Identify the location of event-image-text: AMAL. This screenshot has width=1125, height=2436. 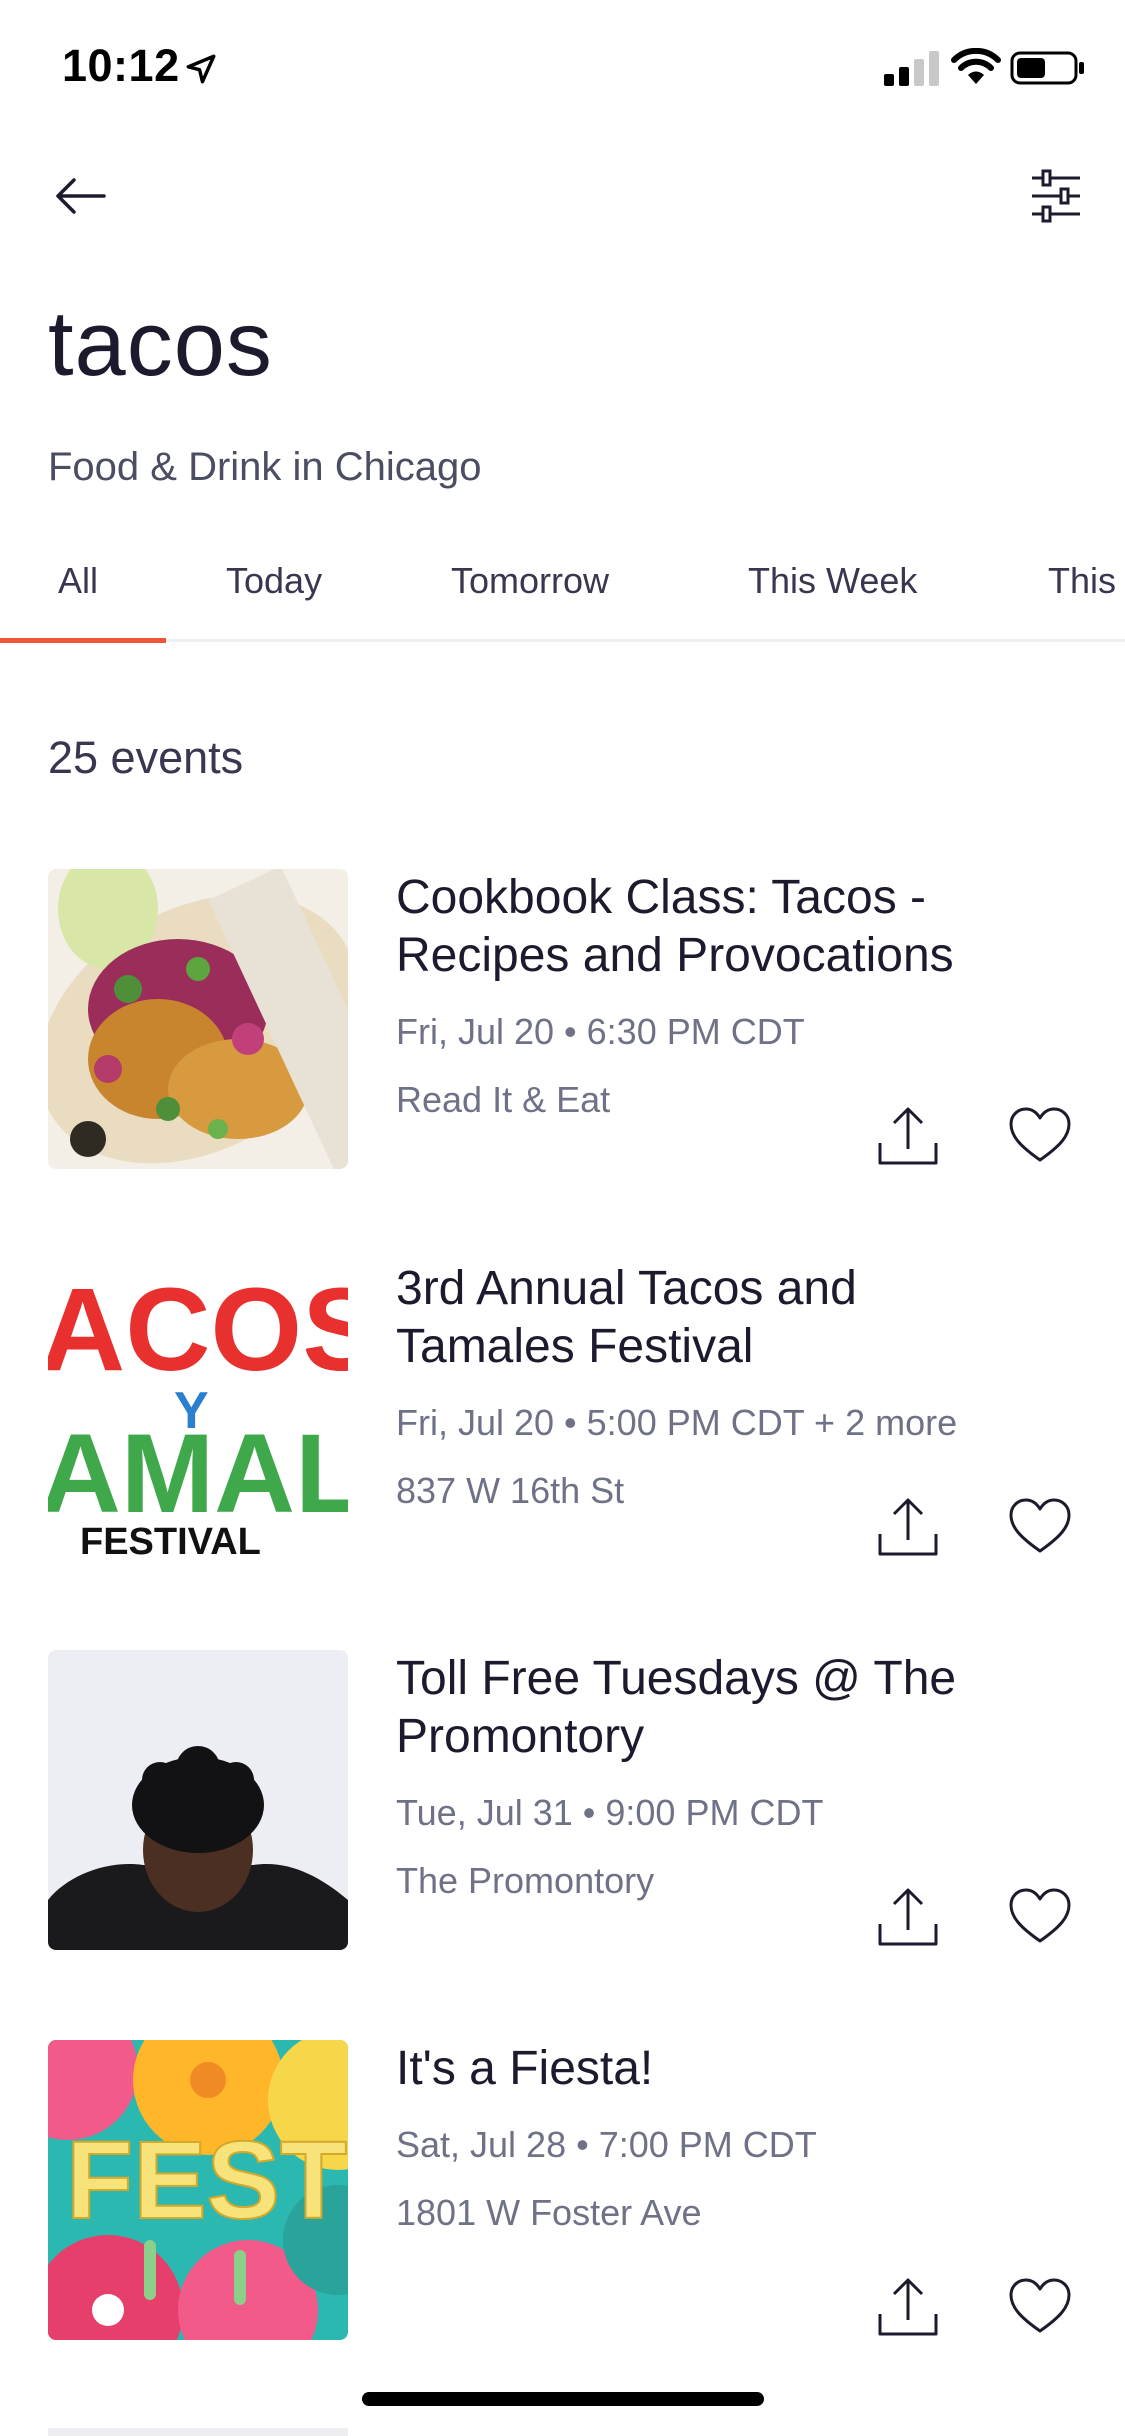
(198, 1473).